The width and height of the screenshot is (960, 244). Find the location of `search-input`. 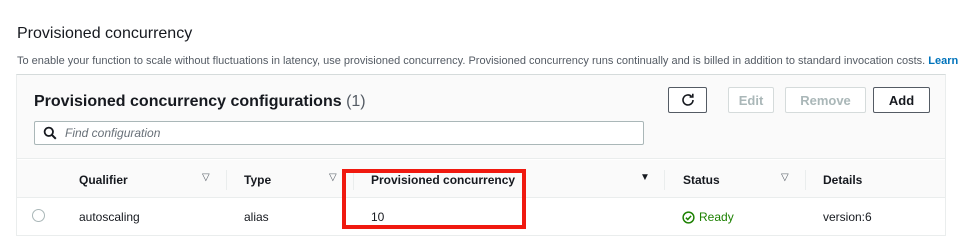

search-input is located at coordinates (345, 133).